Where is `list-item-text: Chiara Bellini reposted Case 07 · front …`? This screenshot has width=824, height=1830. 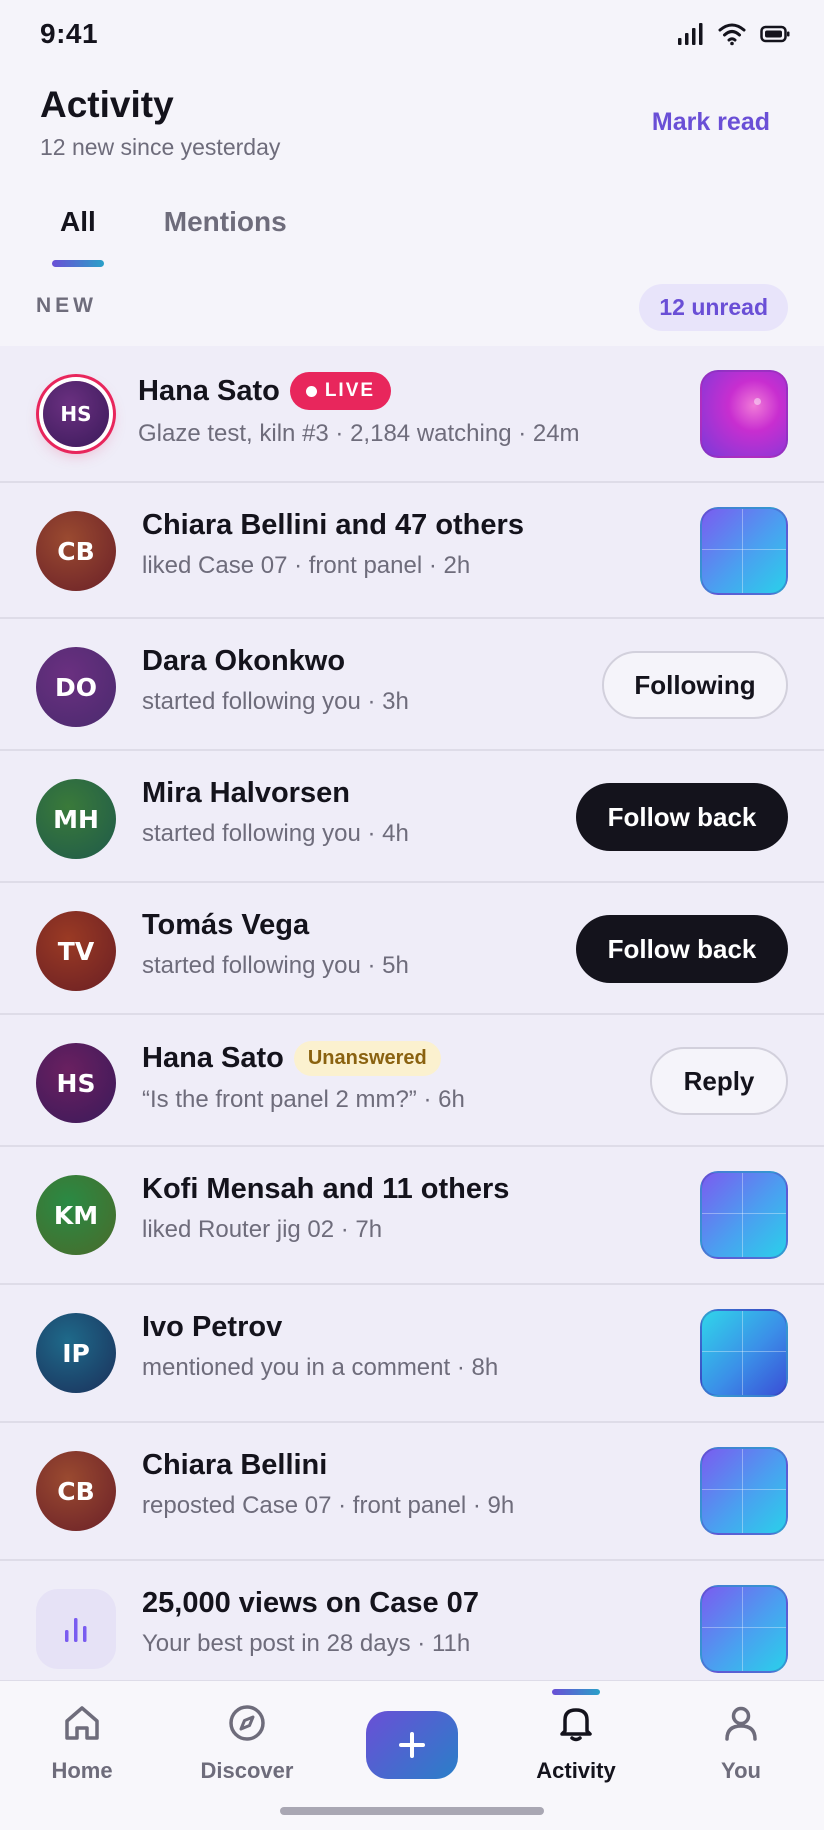
list-item-text: Chiara Bellini reposted Case 07 · front … is located at coordinates (388, 1484).